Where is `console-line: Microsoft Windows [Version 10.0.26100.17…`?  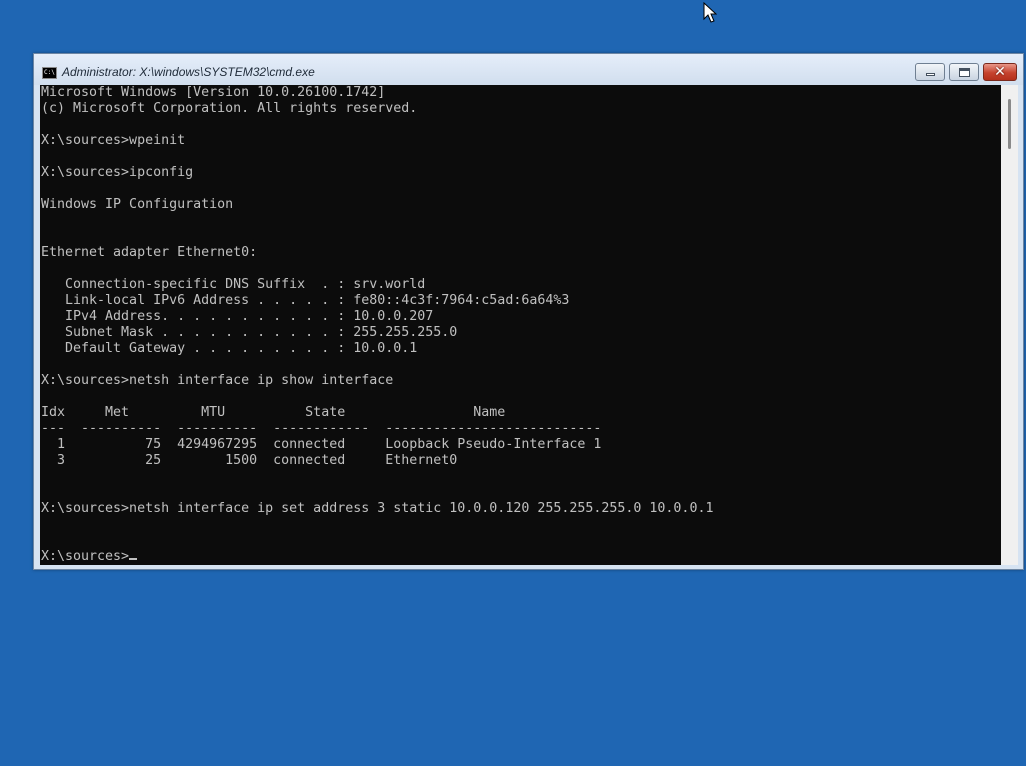
console-line: Microsoft Windows [Version 10.0.26100.17… is located at coordinates (213, 92).